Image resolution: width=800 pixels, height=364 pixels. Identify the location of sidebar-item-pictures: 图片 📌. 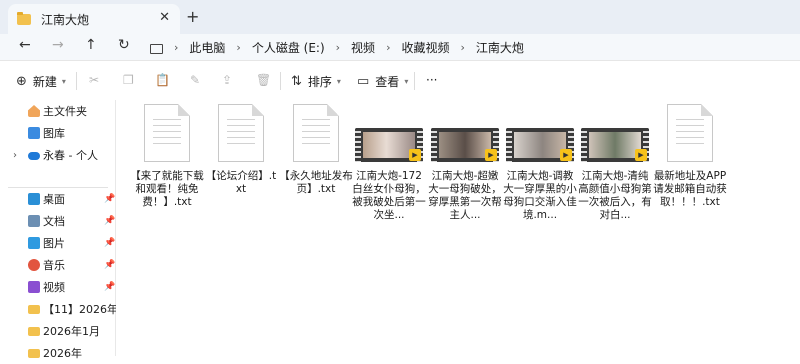
(58, 243).